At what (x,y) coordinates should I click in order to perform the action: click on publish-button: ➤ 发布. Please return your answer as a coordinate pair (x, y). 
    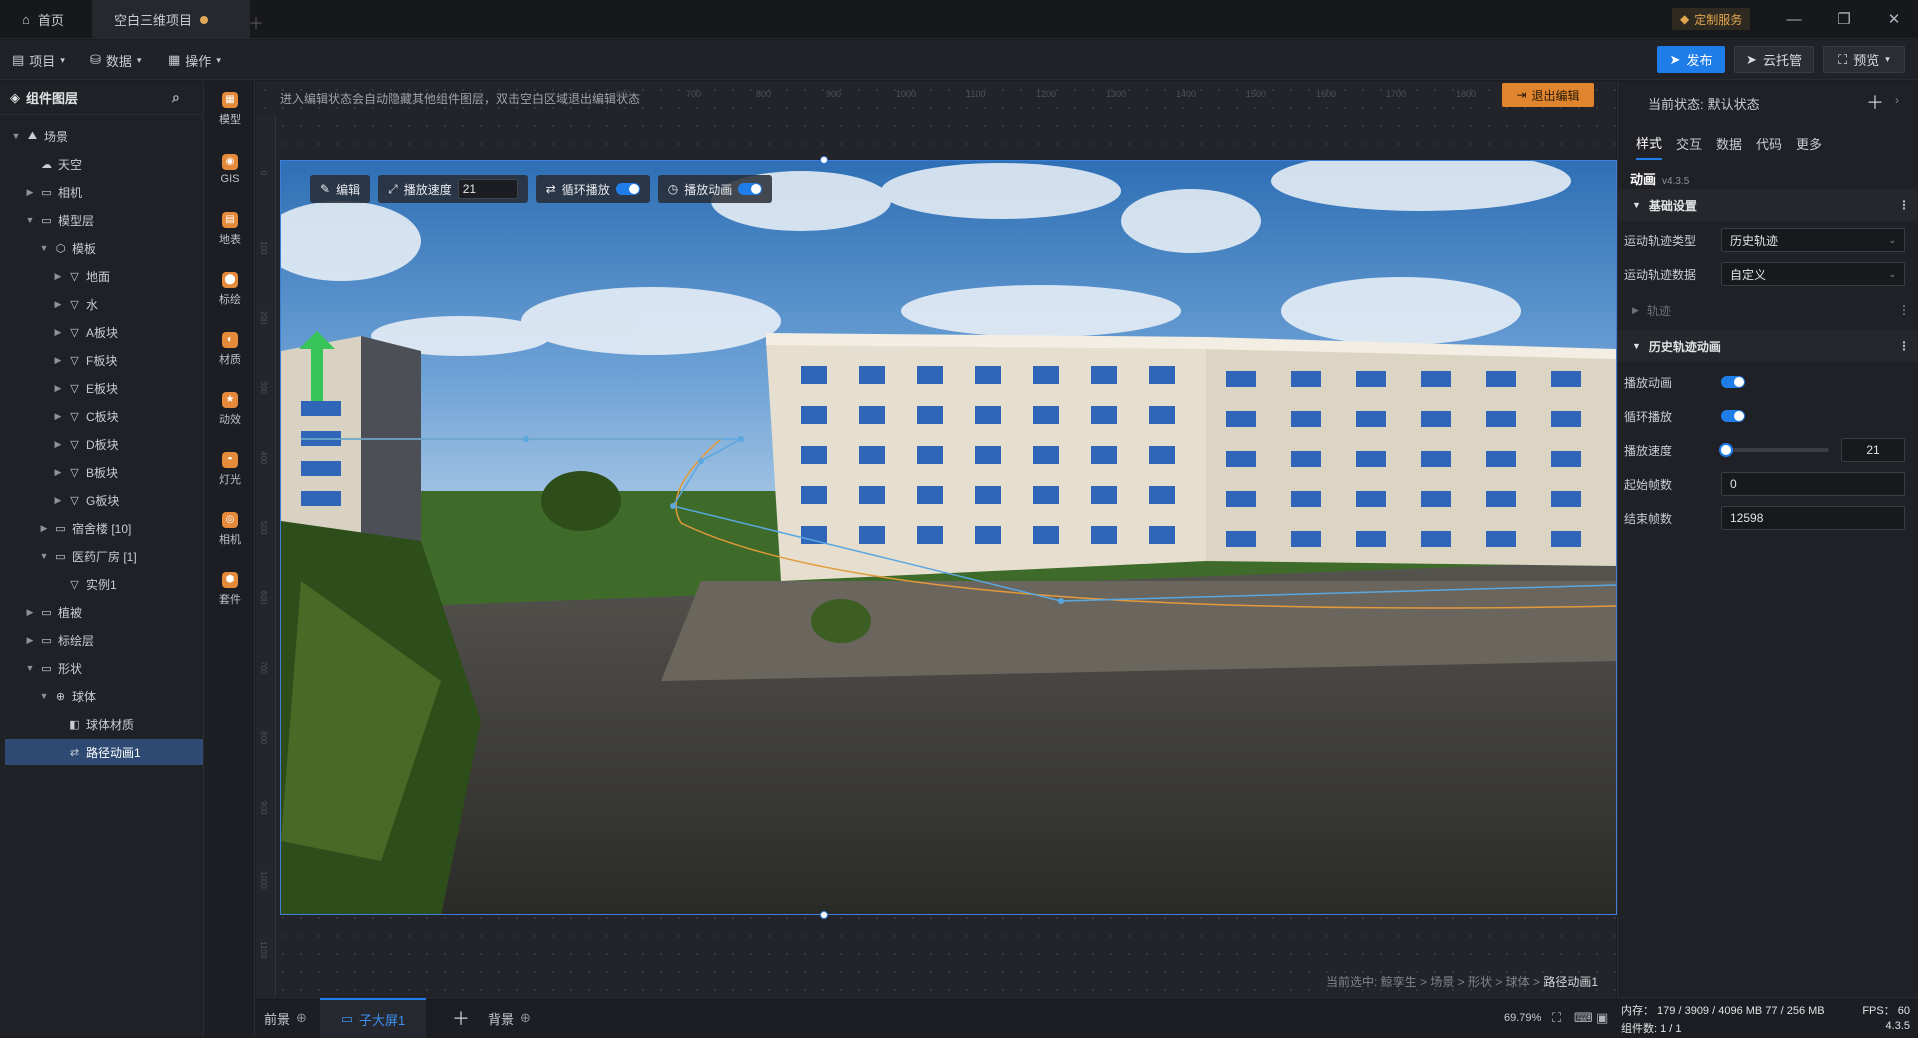
    Looking at the image, I should click on (1691, 59).